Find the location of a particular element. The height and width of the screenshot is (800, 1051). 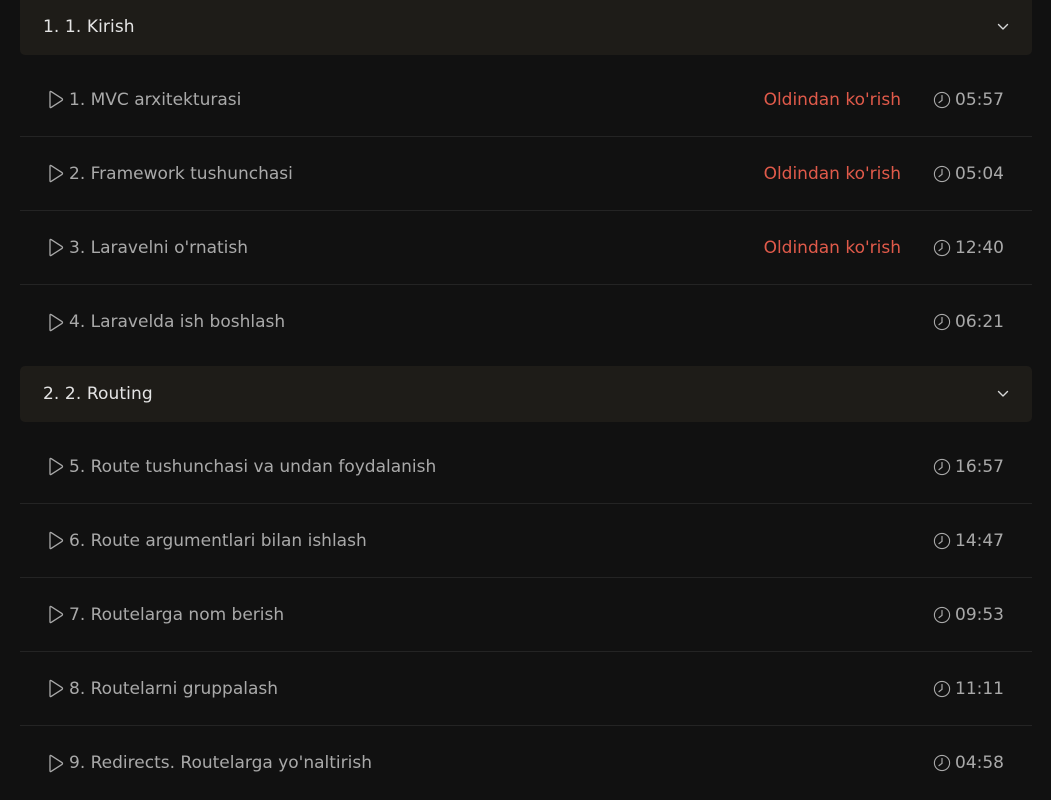

lesson-duration: 05:57 is located at coordinates (968, 100).